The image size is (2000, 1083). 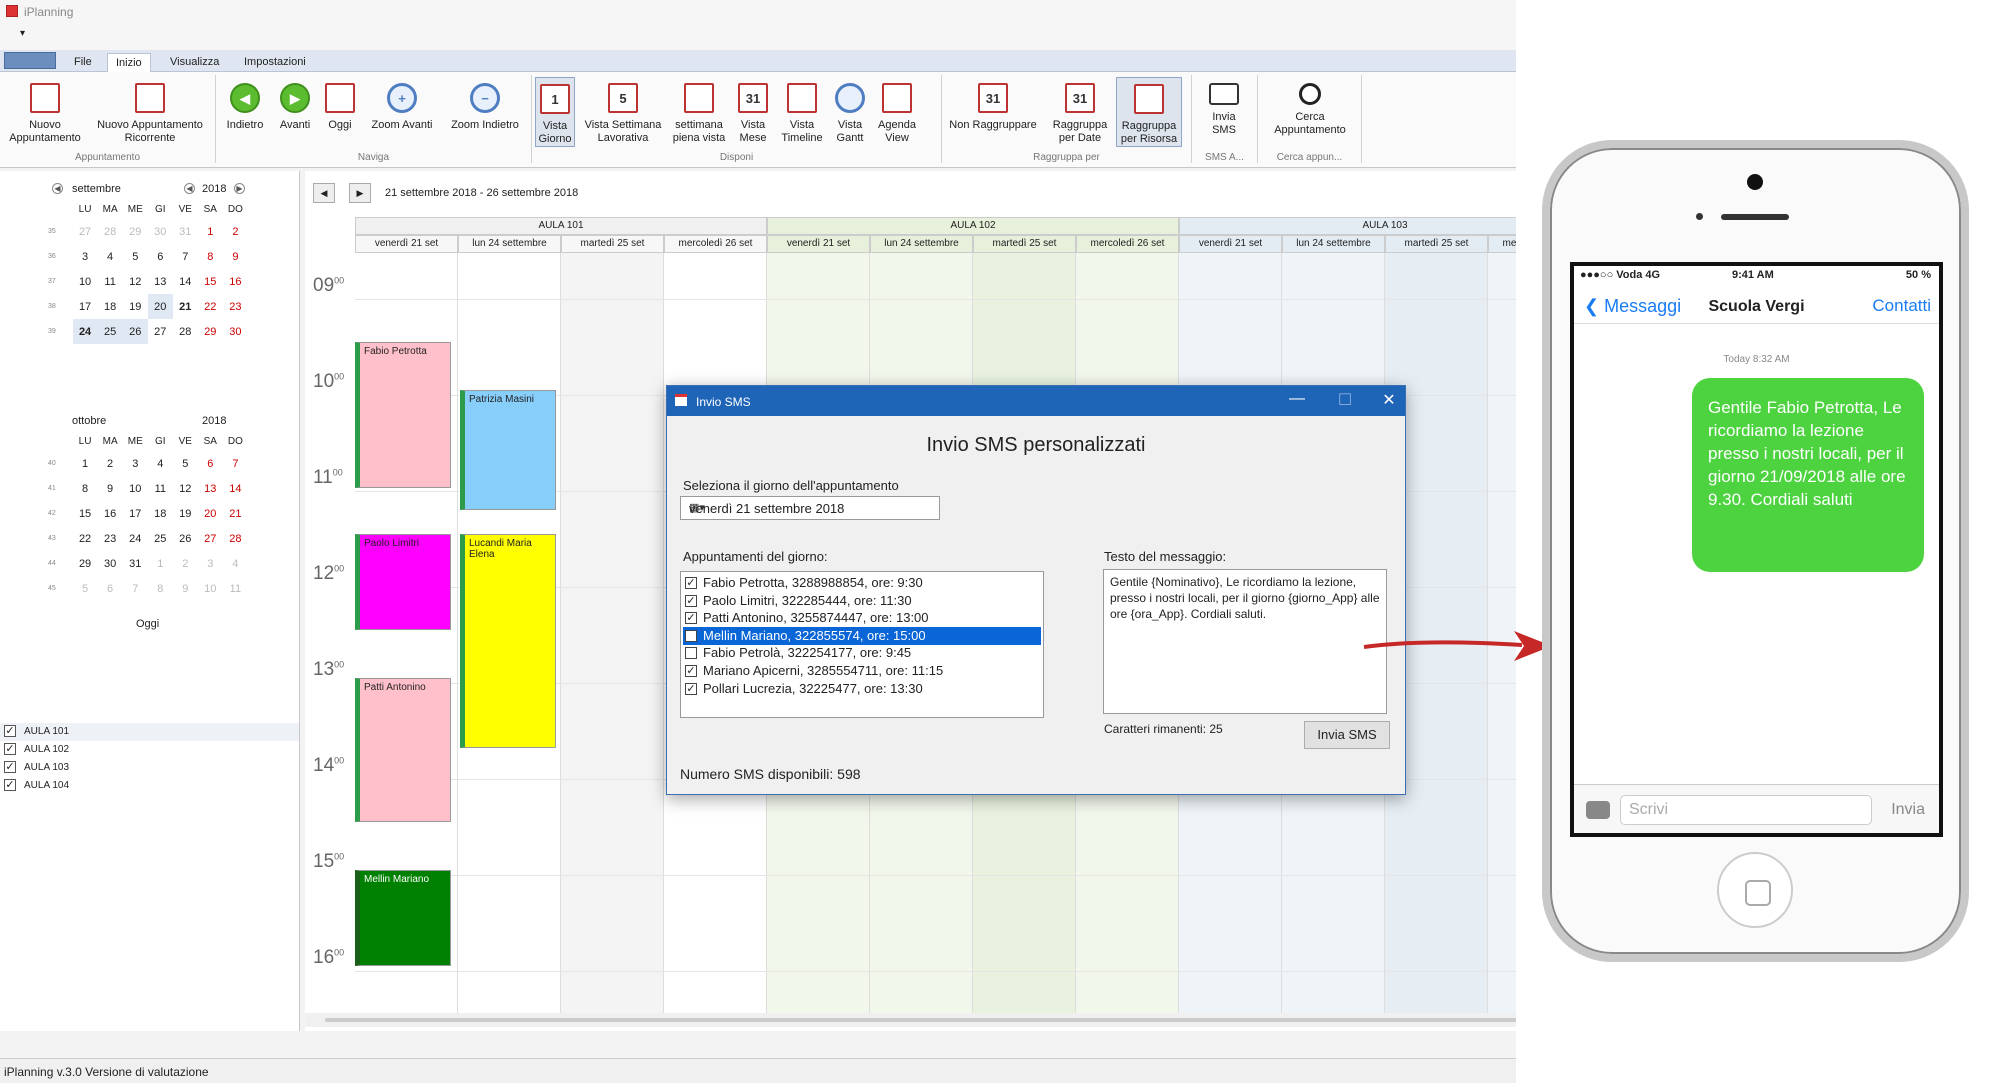 I want to click on calendar-day: 31, so click(x=185, y=231).